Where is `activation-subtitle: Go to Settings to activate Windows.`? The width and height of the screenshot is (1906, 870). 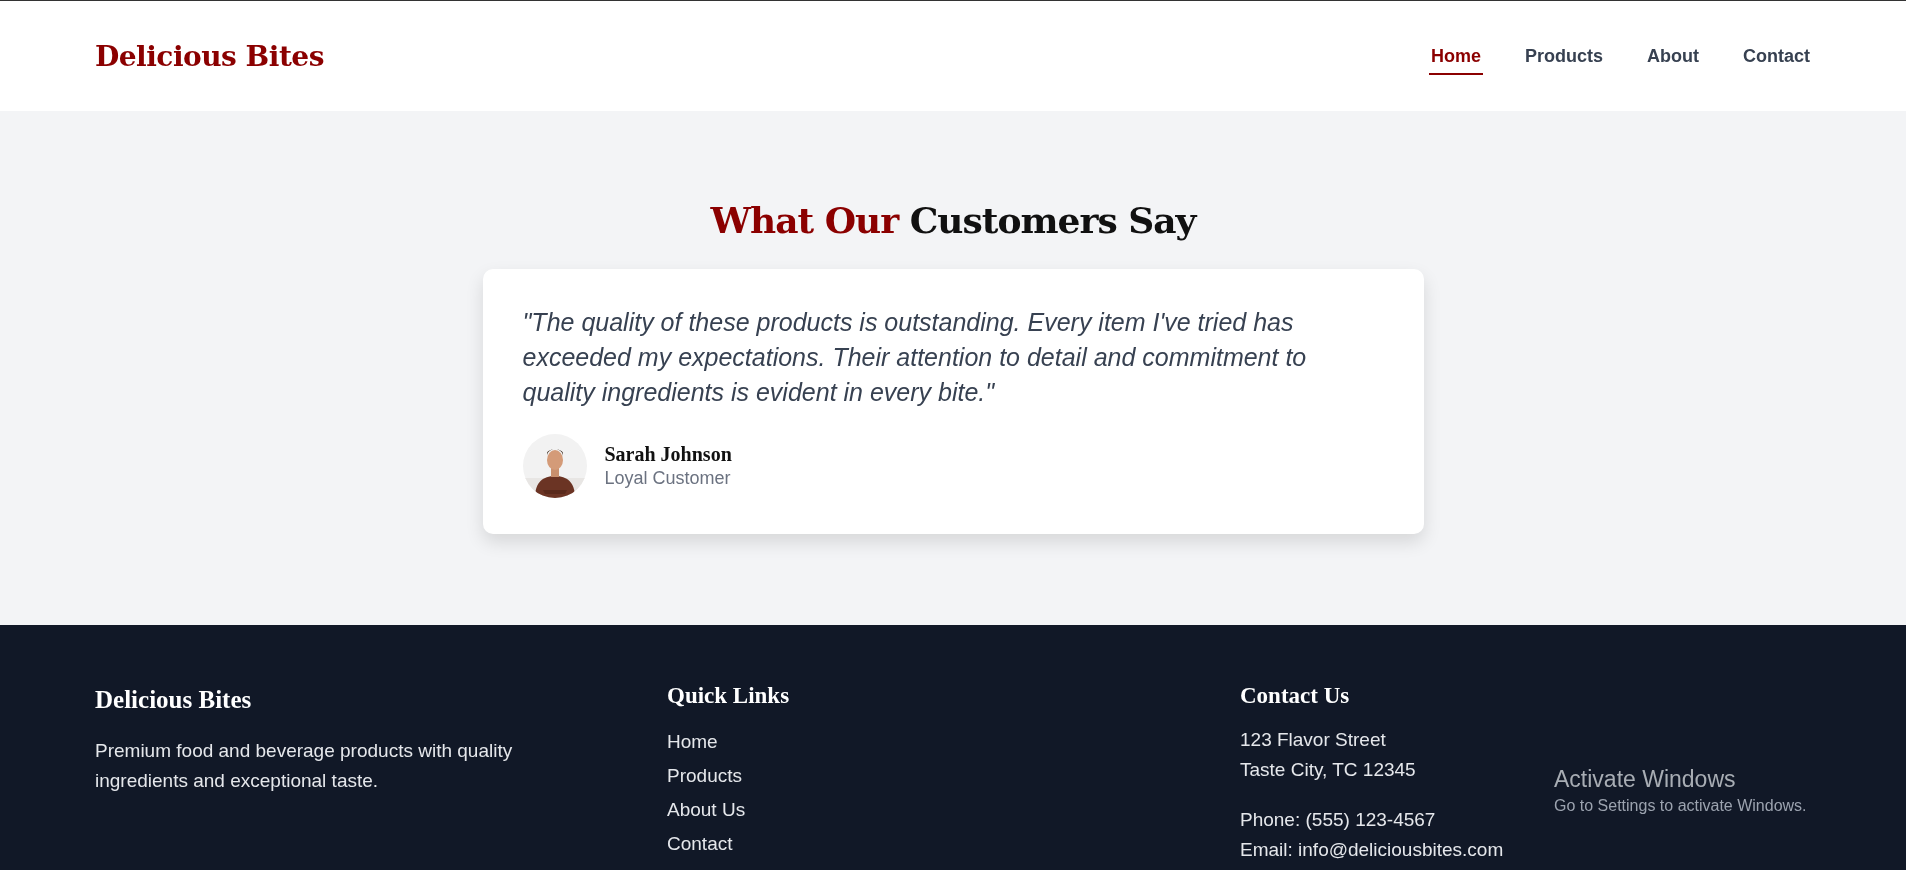
activation-subtitle: Go to Settings to activate Windows. is located at coordinates (1680, 806).